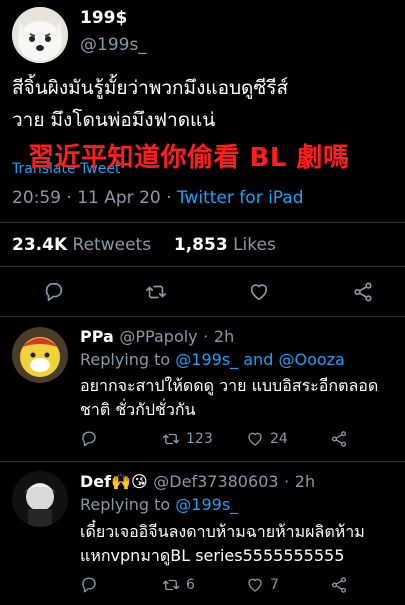  What do you see at coordinates (279, 439) in the screenshot?
I see `like-count: 24` at bounding box center [279, 439].